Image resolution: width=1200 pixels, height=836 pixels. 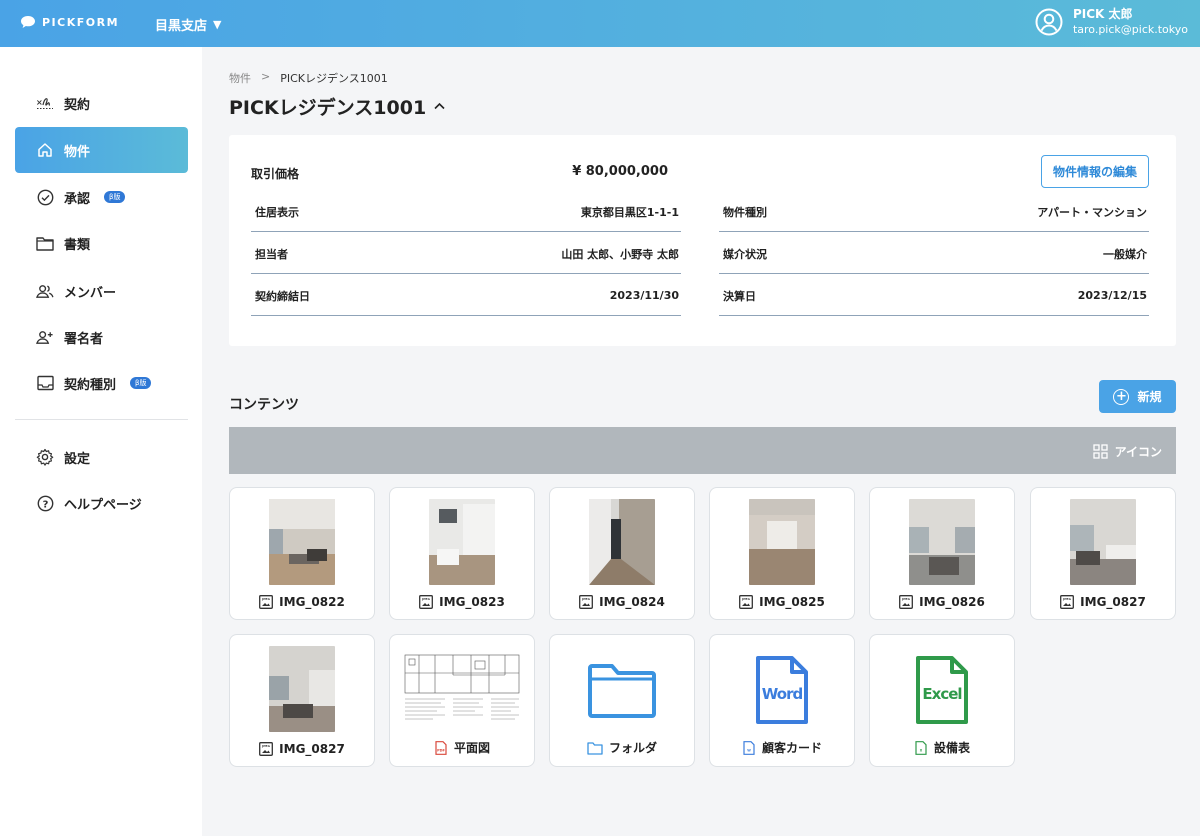 I want to click on content-tile-folder: フォルダ, so click(x=622, y=700).